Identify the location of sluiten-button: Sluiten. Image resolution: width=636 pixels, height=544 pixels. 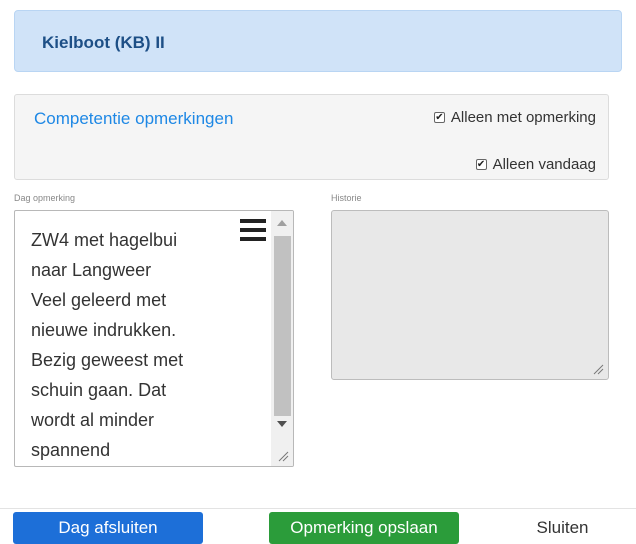
(562, 528).